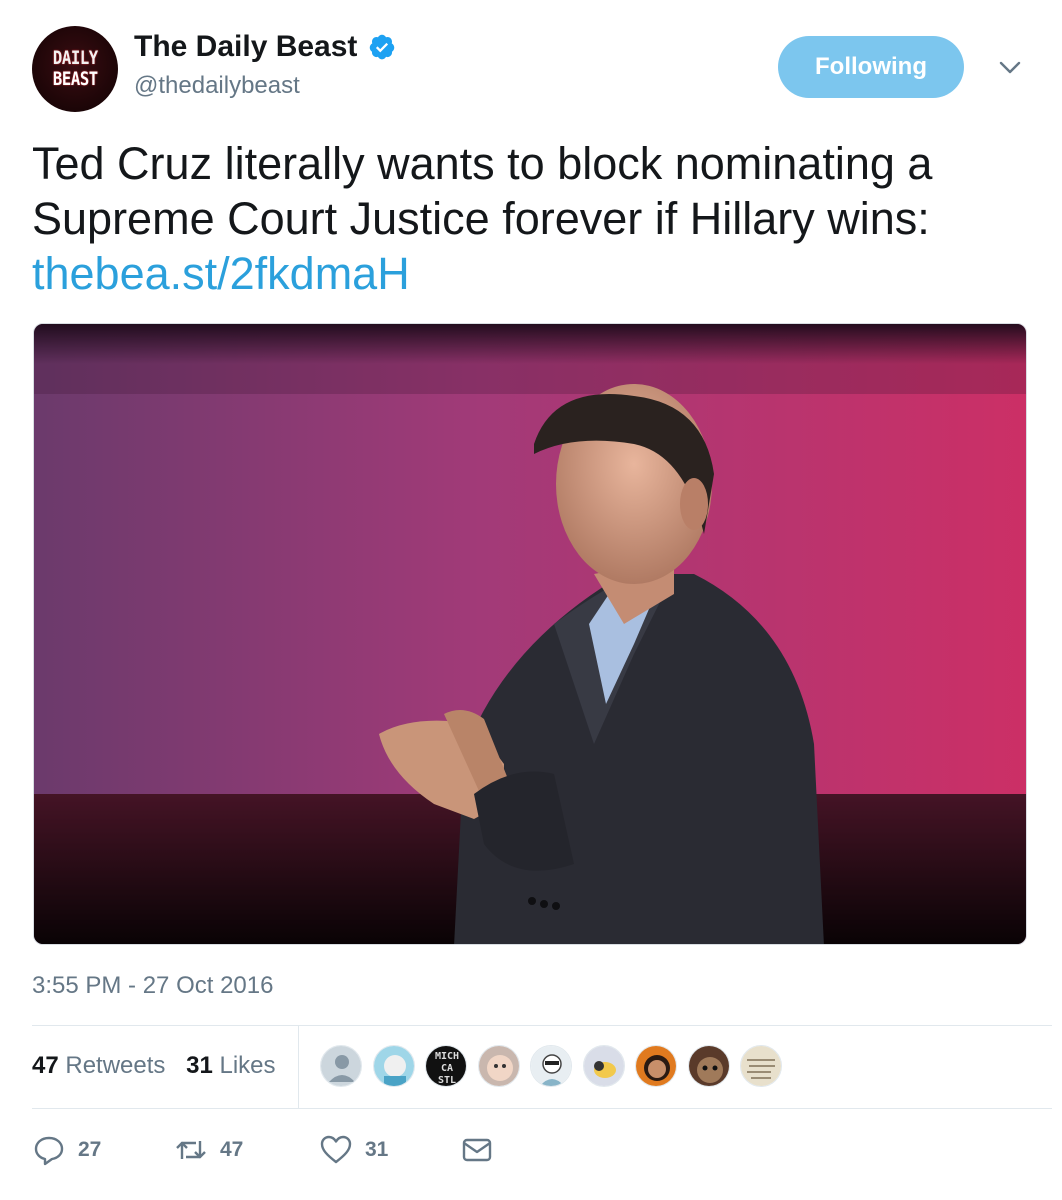  What do you see at coordinates (761, 1066) in the screenshot?
I see `liker-avatar-handwriting` at bounding box center [761, 1066].